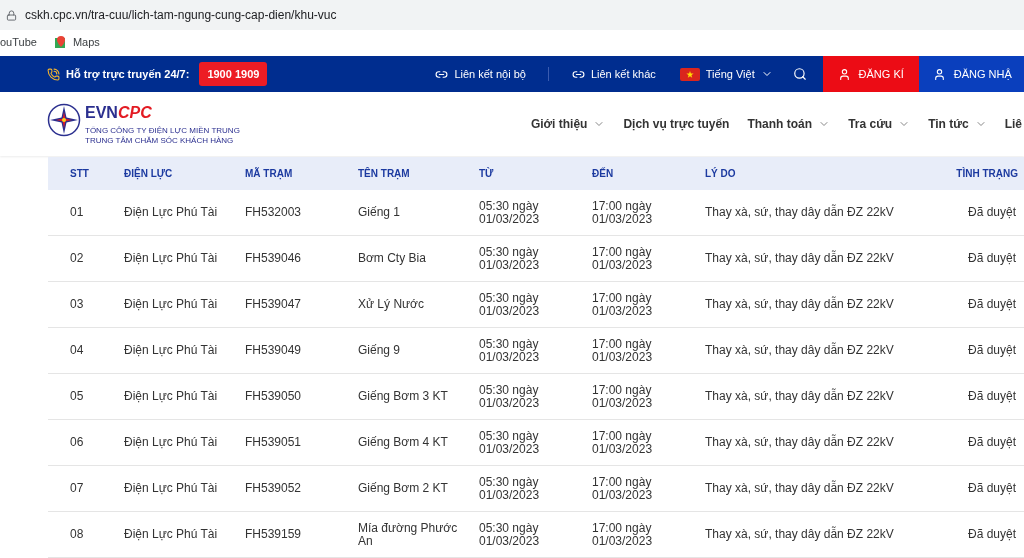 The width and height of the screenshot is (1024, 558). What do you see at coordinates (676, 124) in the screenshot?
I see `nav-item: Dịch vụ trực tuyến` at bounding box center [676, 124].